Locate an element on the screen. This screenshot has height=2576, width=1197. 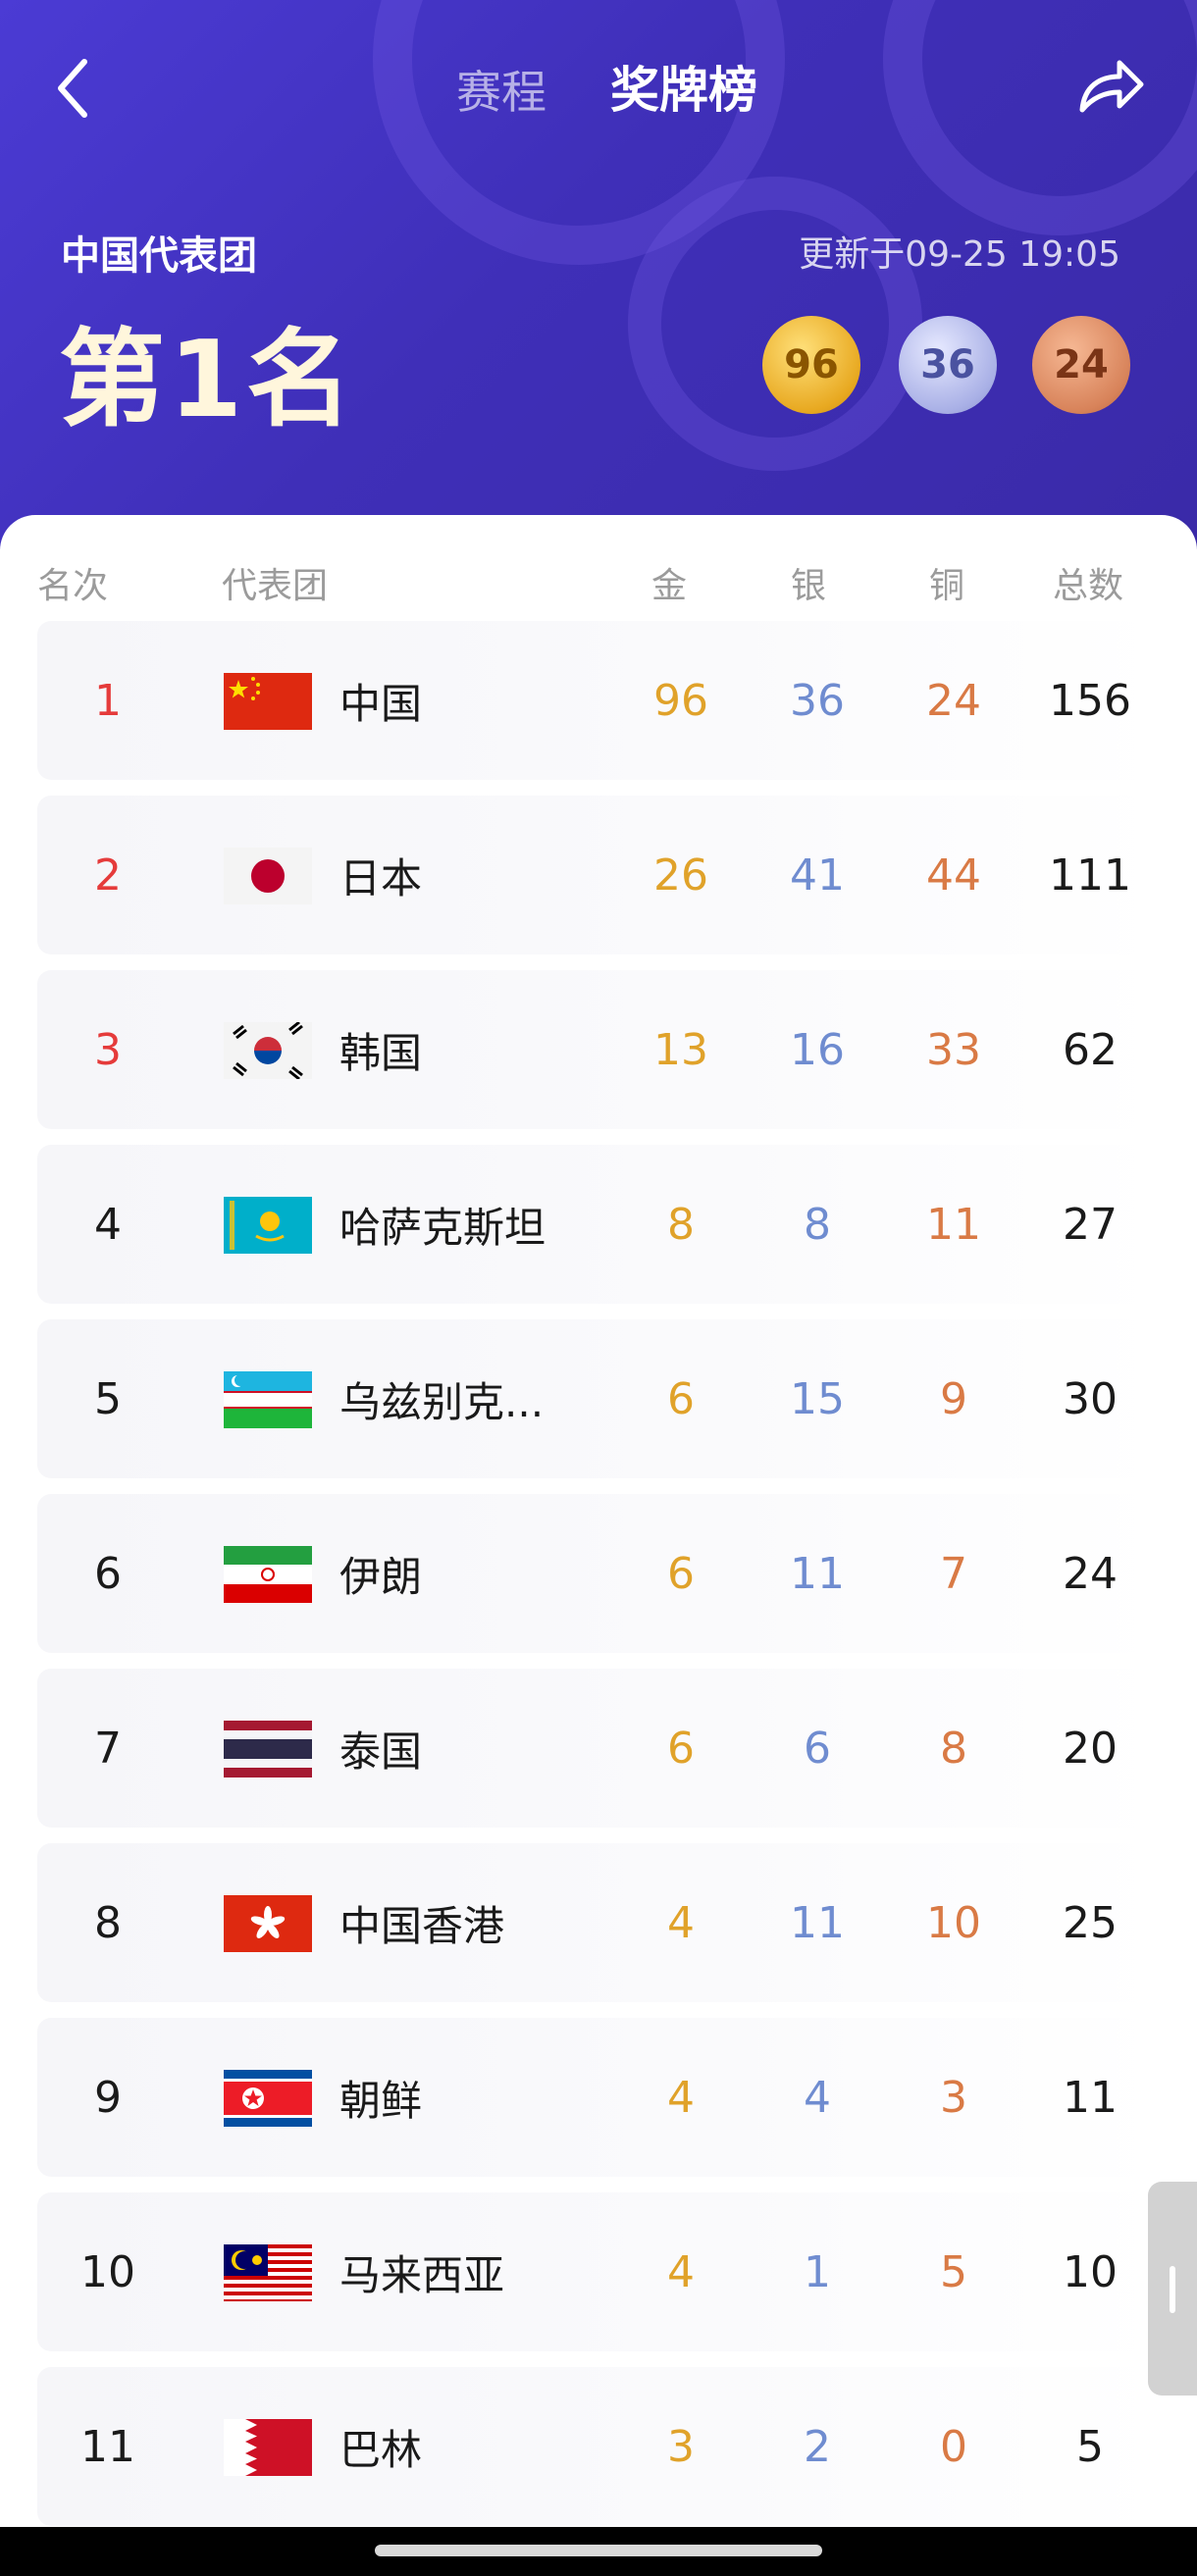
share-button is located at coordinates (1111, 86).